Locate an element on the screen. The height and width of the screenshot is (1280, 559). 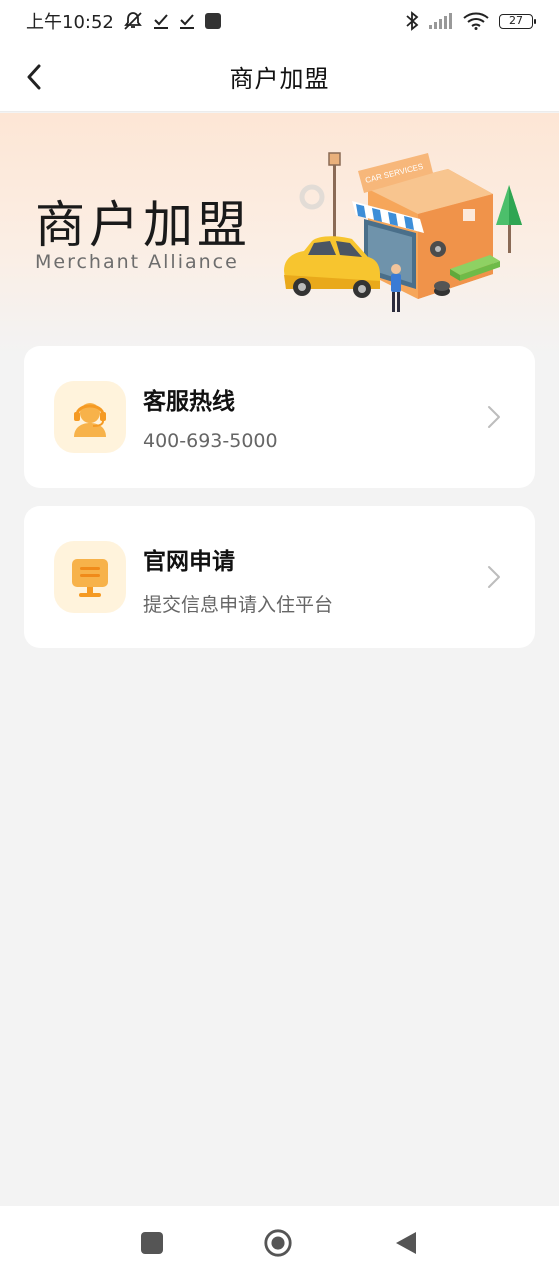
banner-subtitle: Merchant Alliance is located at coordinates (137, 262).